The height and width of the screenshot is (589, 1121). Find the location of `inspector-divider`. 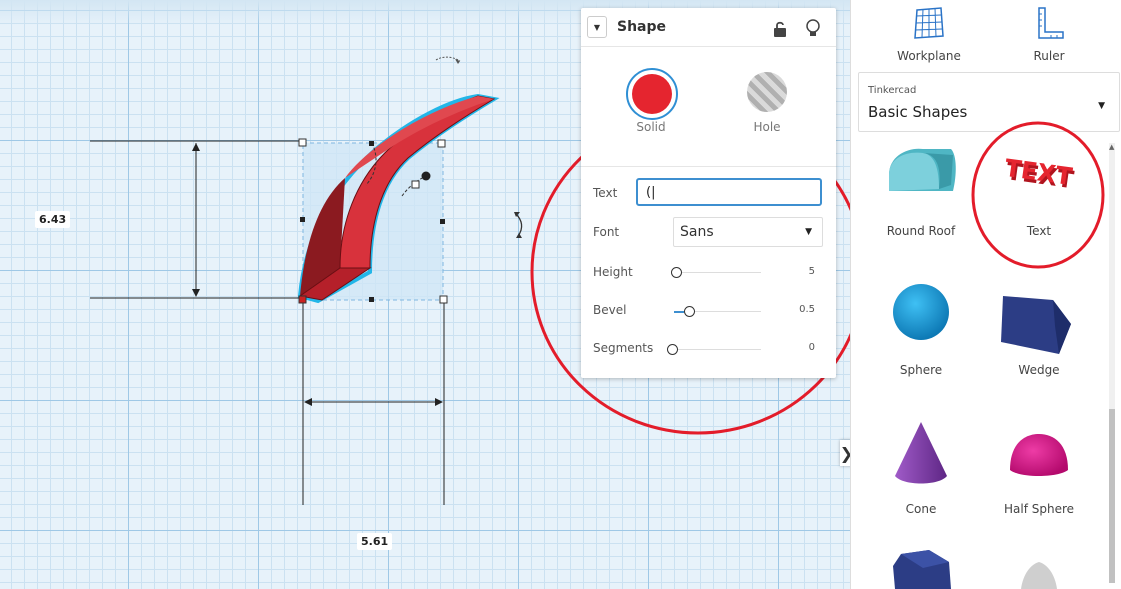

inspector-divider is located at coordinates (708, 166).